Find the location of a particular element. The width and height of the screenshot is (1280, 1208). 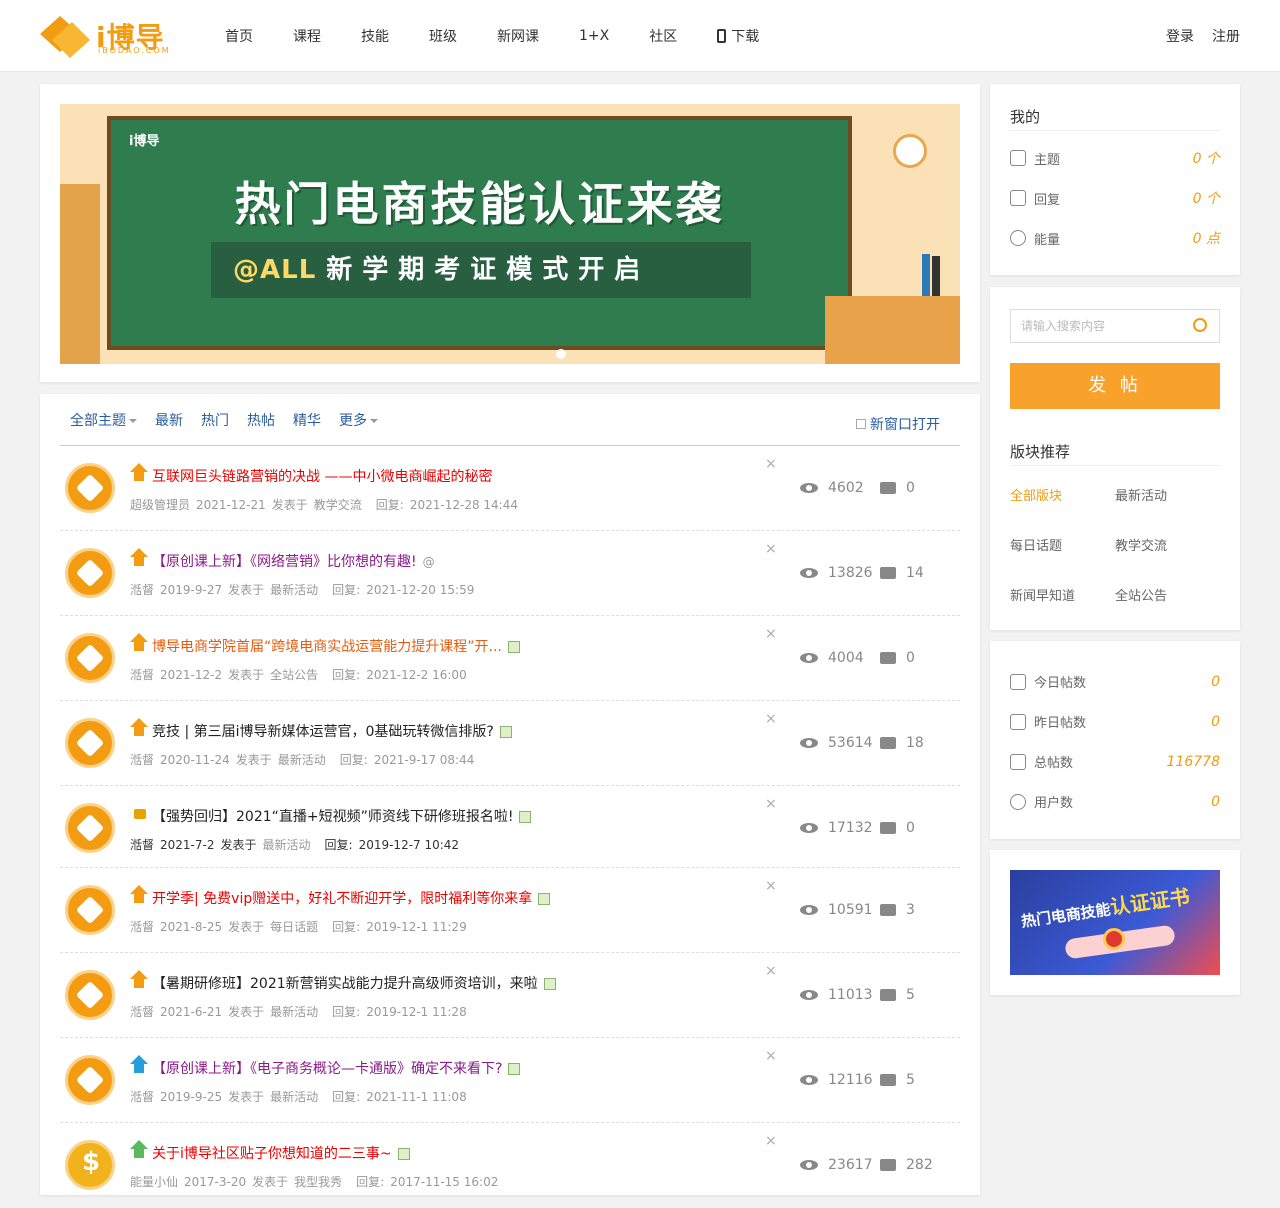

thread-forum: 全站公告 is located at coordinates (294, 675).